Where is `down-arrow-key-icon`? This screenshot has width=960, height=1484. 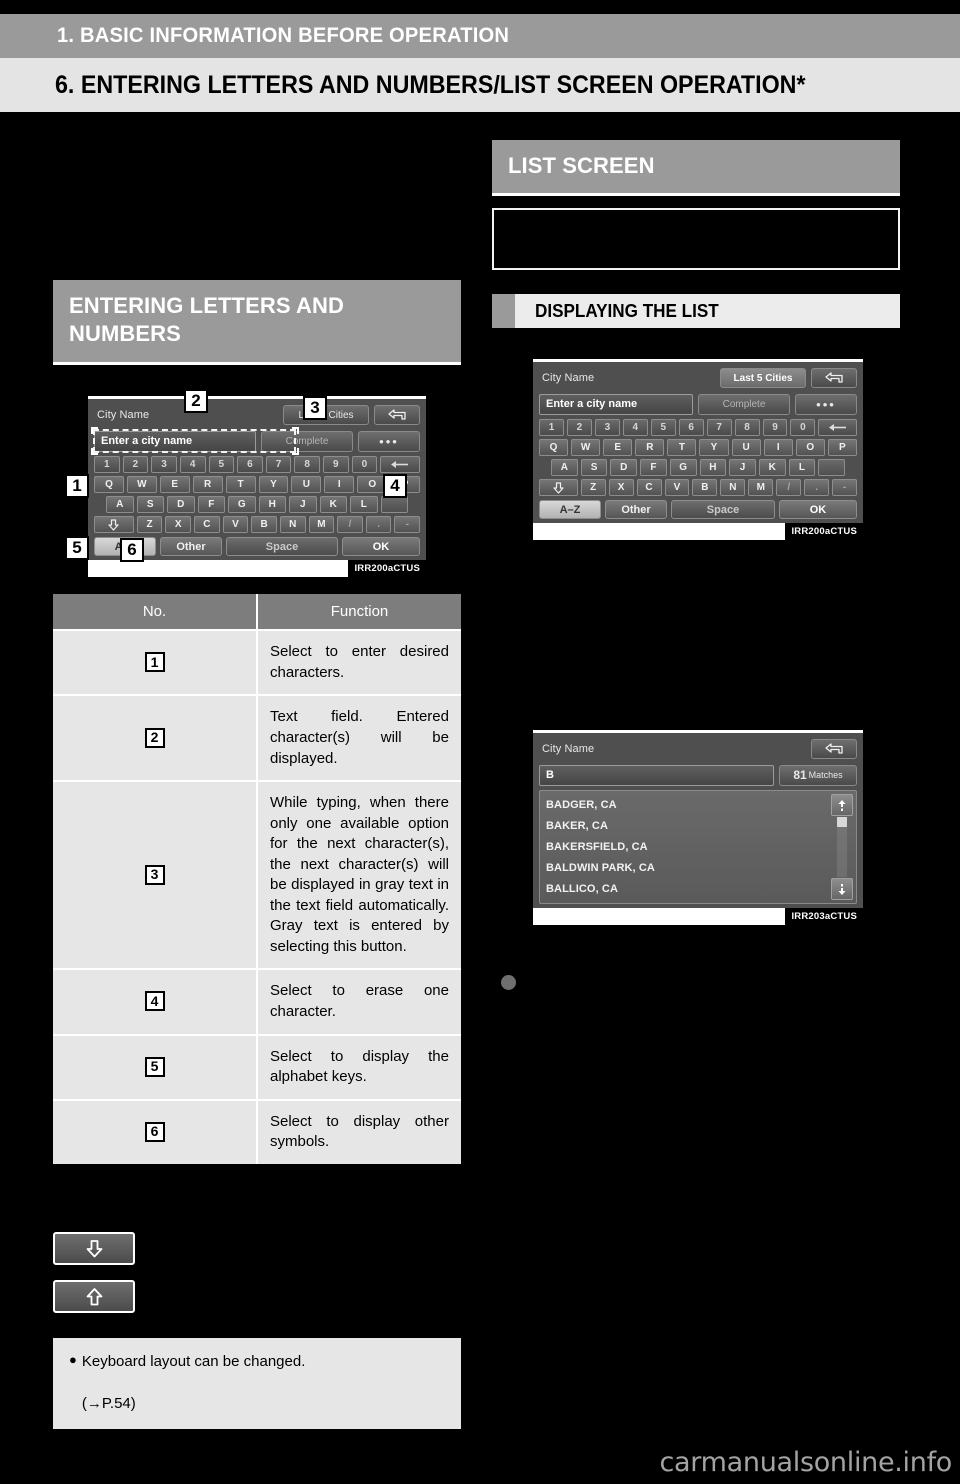 down-arrow-key-icon is located at coordinates (94, 1248).